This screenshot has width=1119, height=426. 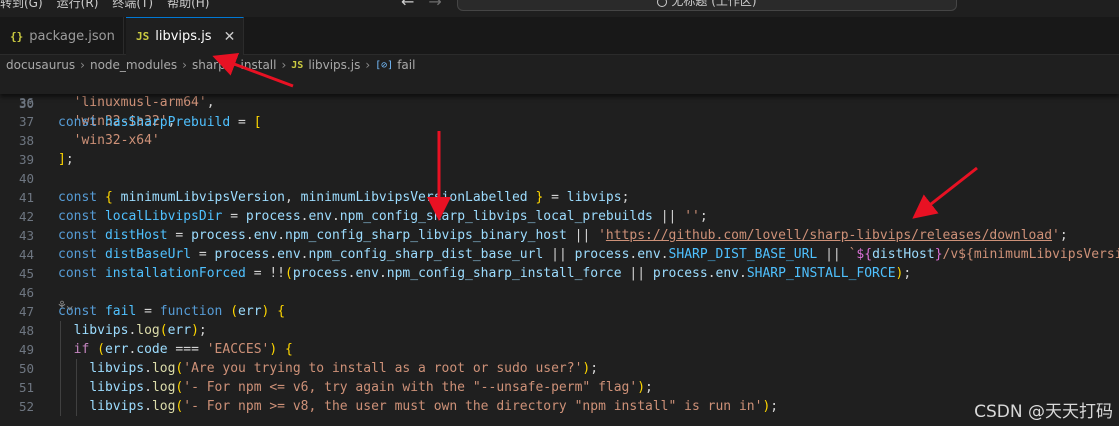 I want to click on line-number: 46, so click(x=26, y=292).